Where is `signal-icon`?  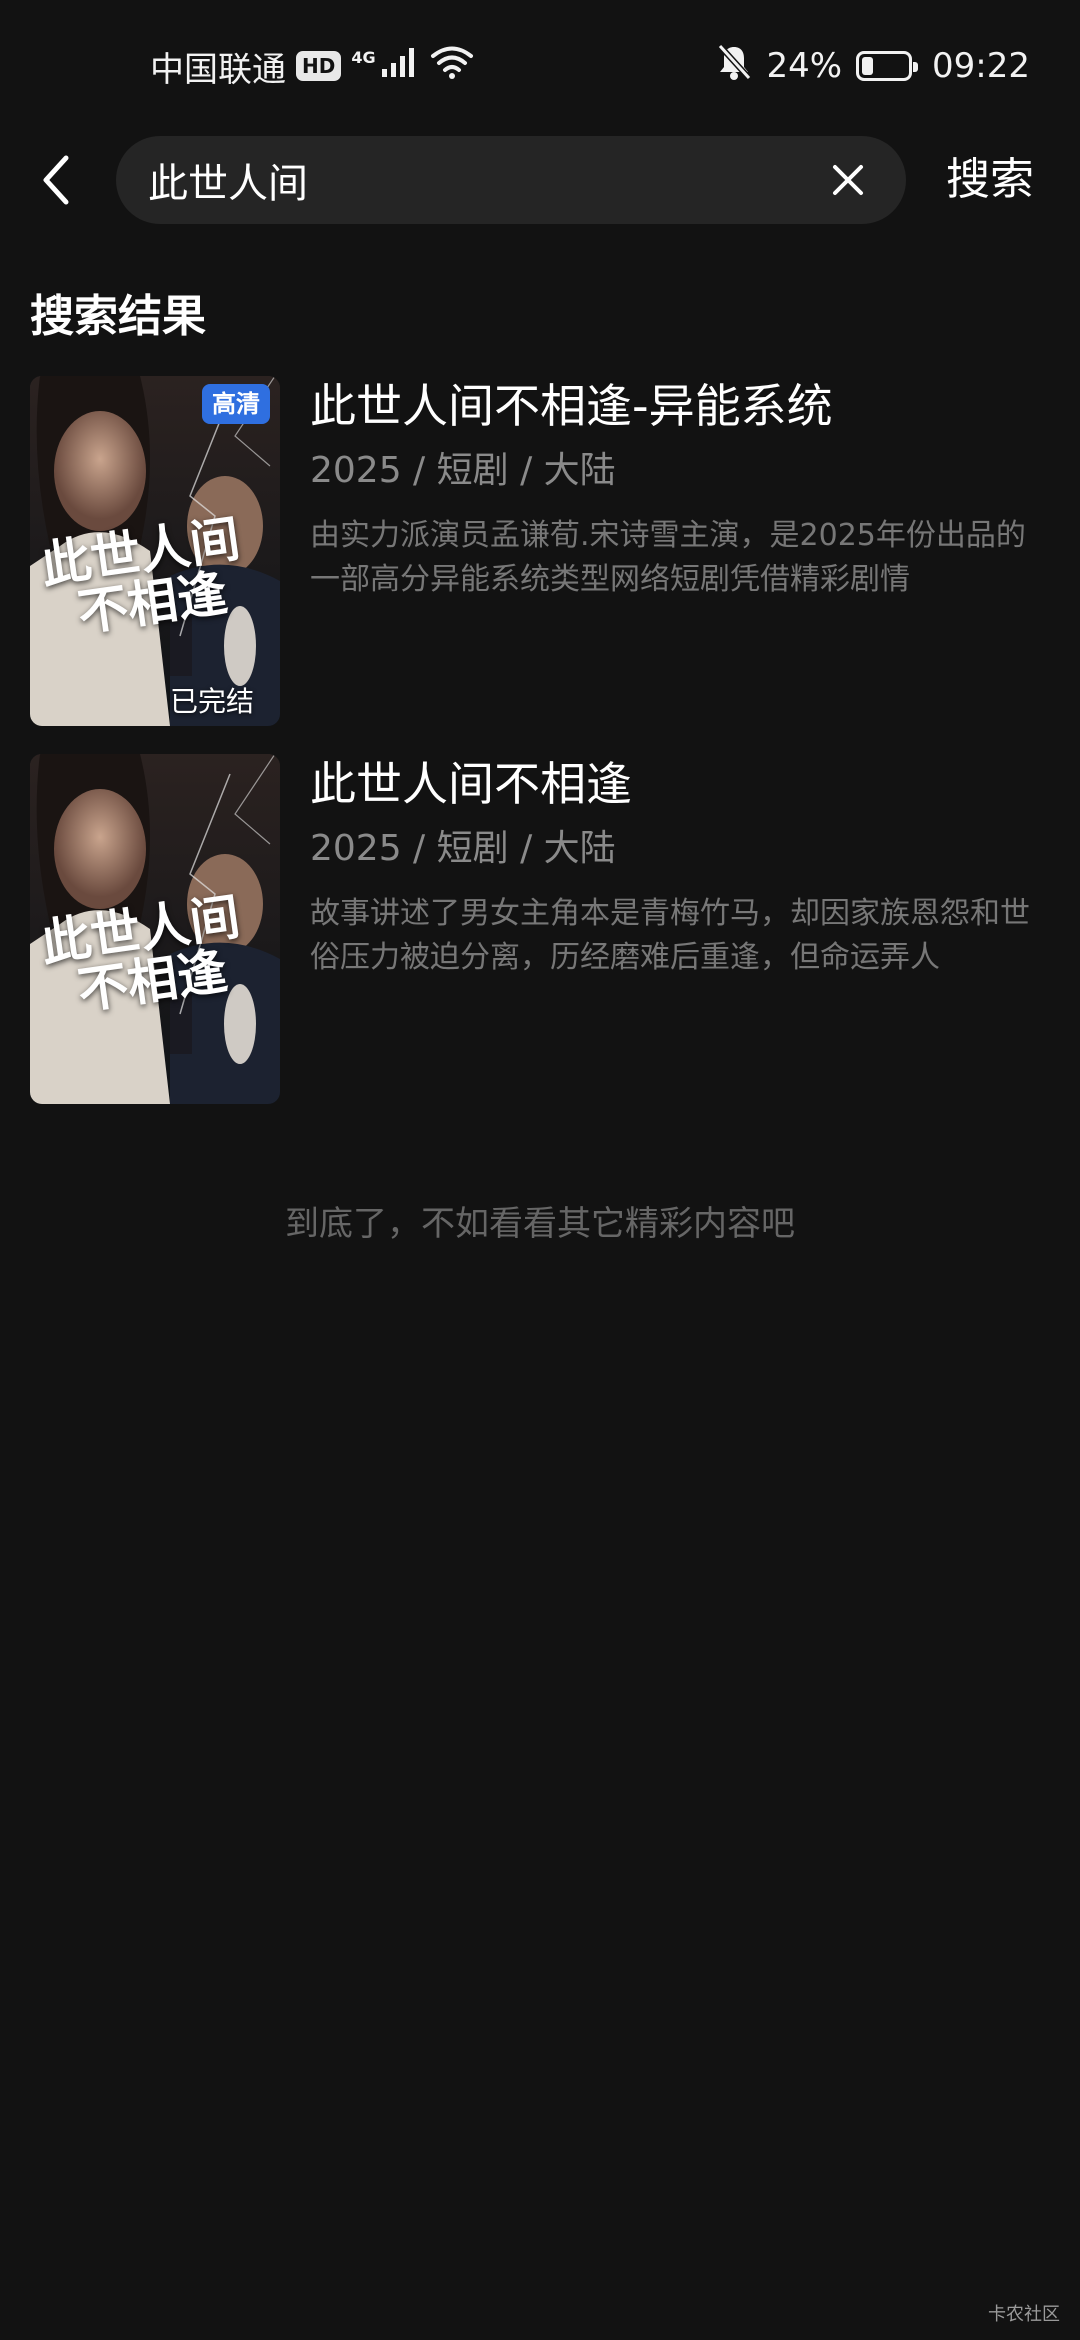
signal-icon is located at coordinates (400, 66).